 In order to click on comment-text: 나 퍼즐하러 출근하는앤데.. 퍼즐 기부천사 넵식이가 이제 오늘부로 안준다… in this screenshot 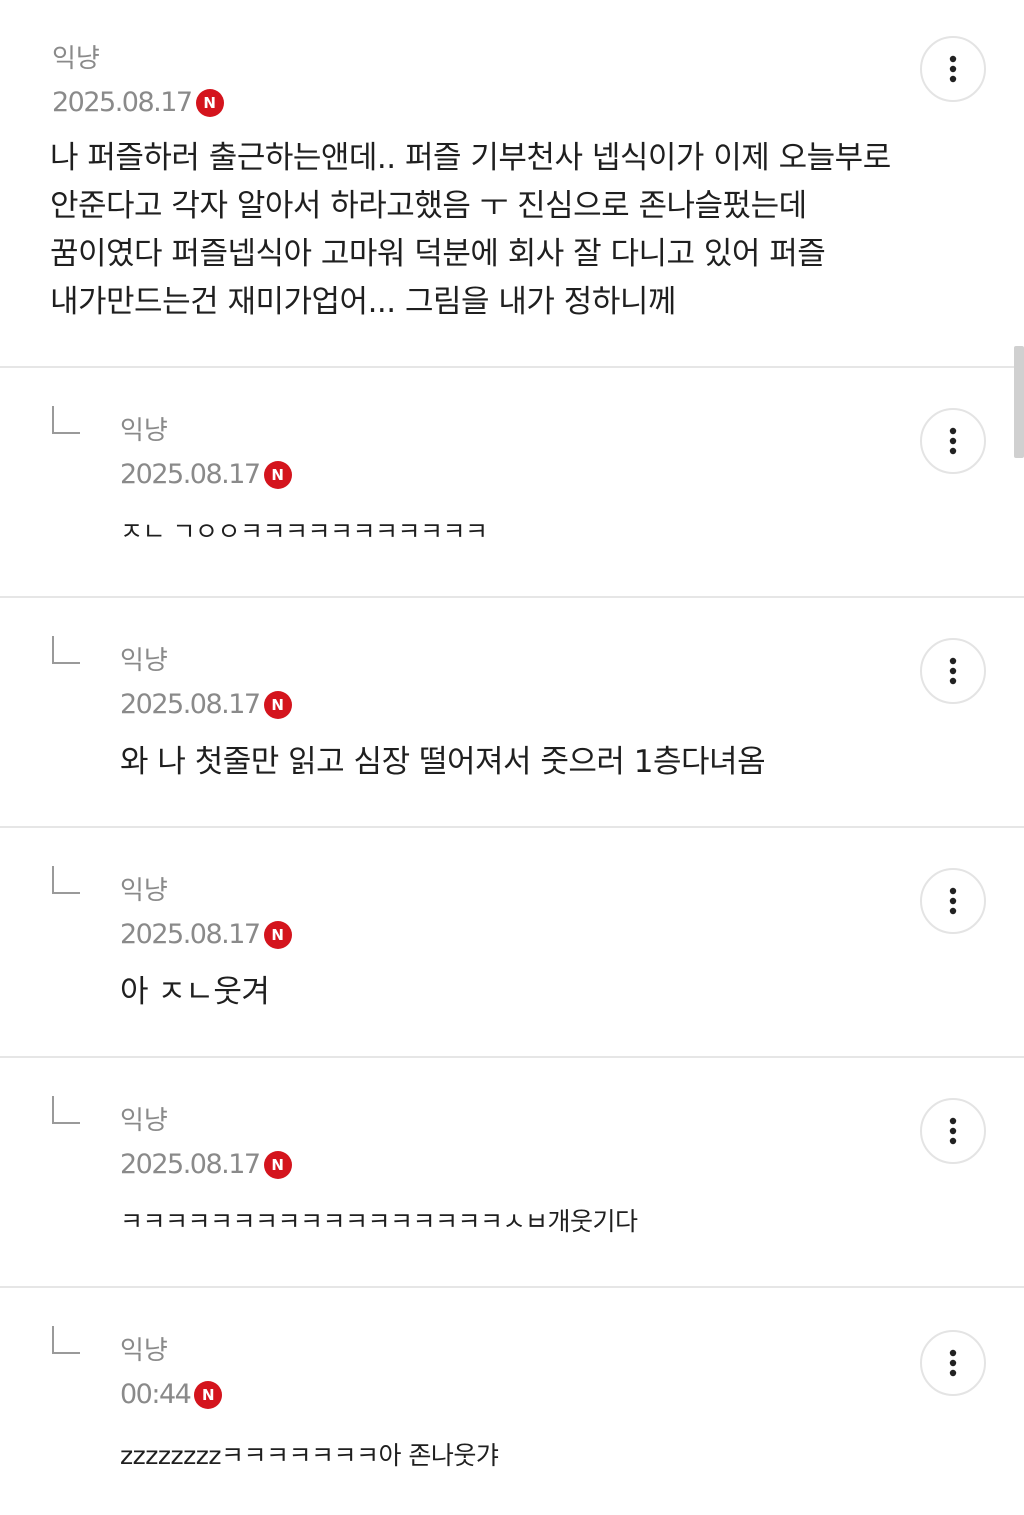, I will do `click(470, 230)`.